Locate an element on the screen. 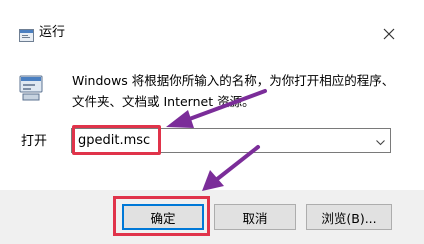 This screenshot has height=244, width=424. close-icon is located at coordinates (389, 34).